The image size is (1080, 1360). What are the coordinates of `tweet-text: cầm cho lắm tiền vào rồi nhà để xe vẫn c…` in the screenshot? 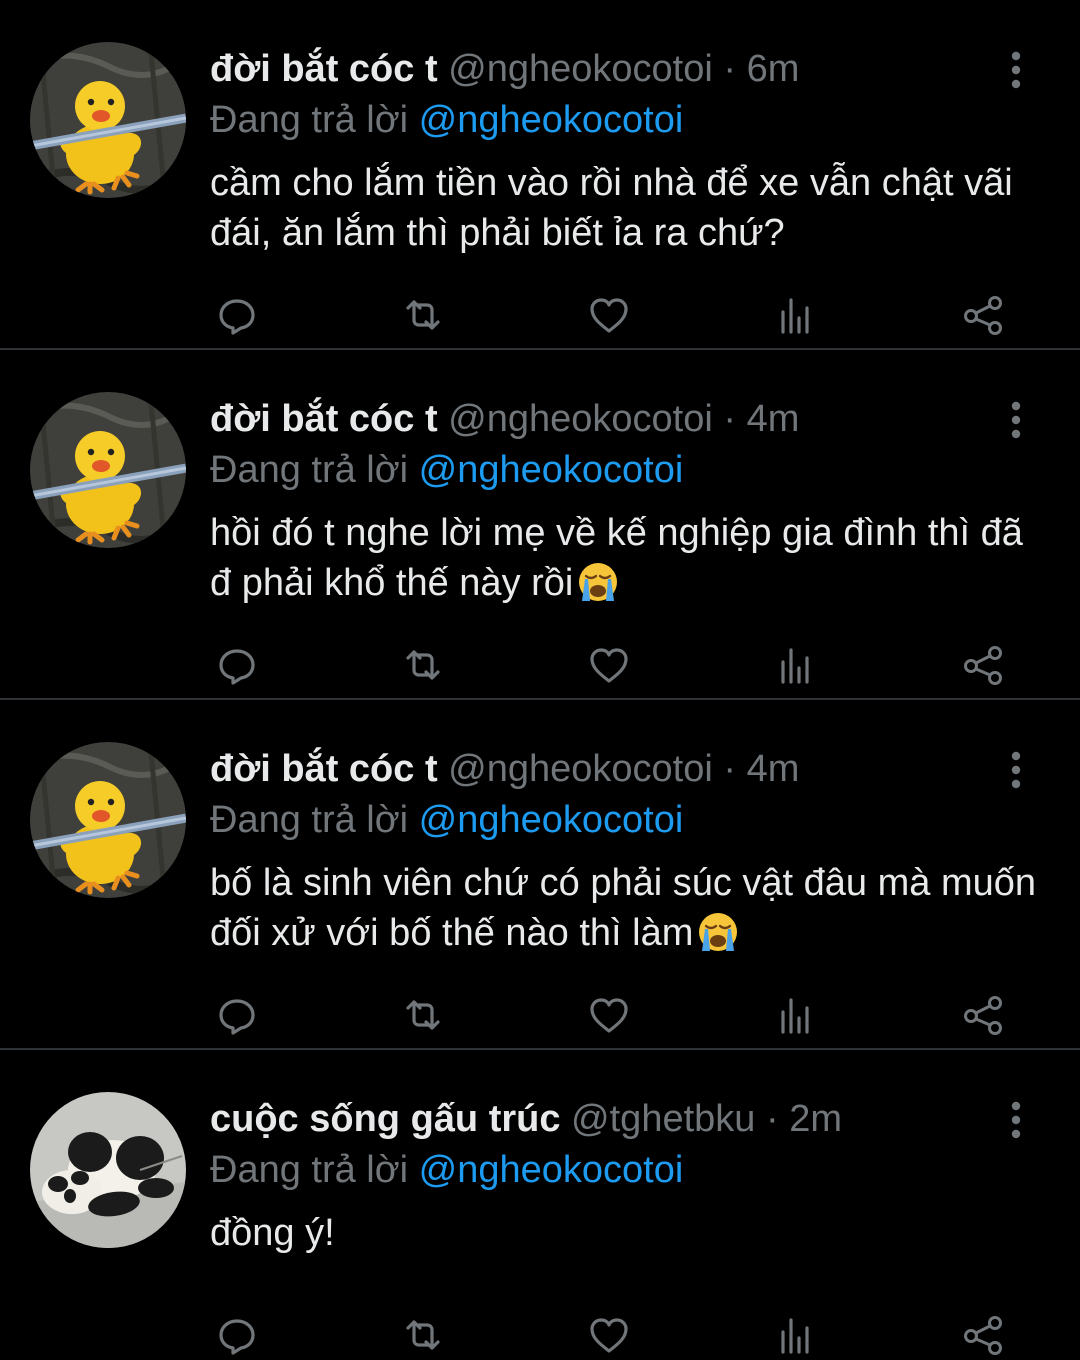 It's located at (627, 208).